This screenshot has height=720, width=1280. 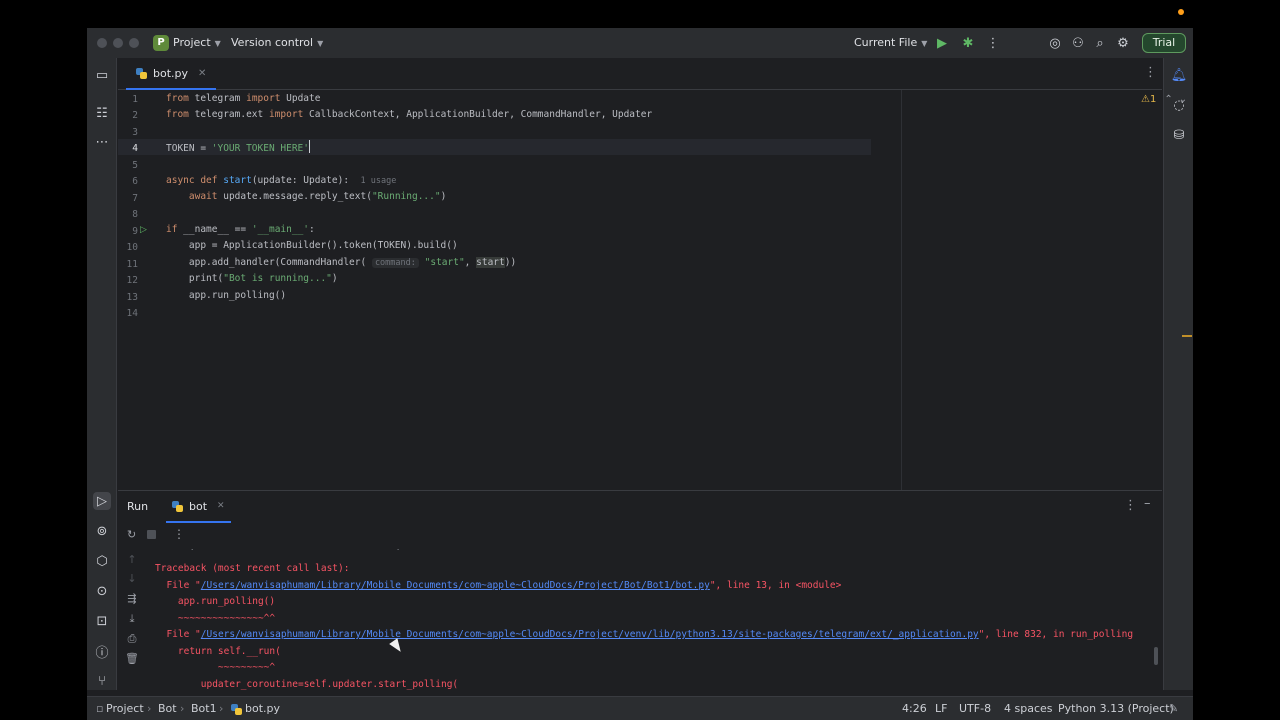 What do you see at coordinates (102, 75) in the screenshot?
I see `folder-icon: ▭` at bounding box center [102, 75].